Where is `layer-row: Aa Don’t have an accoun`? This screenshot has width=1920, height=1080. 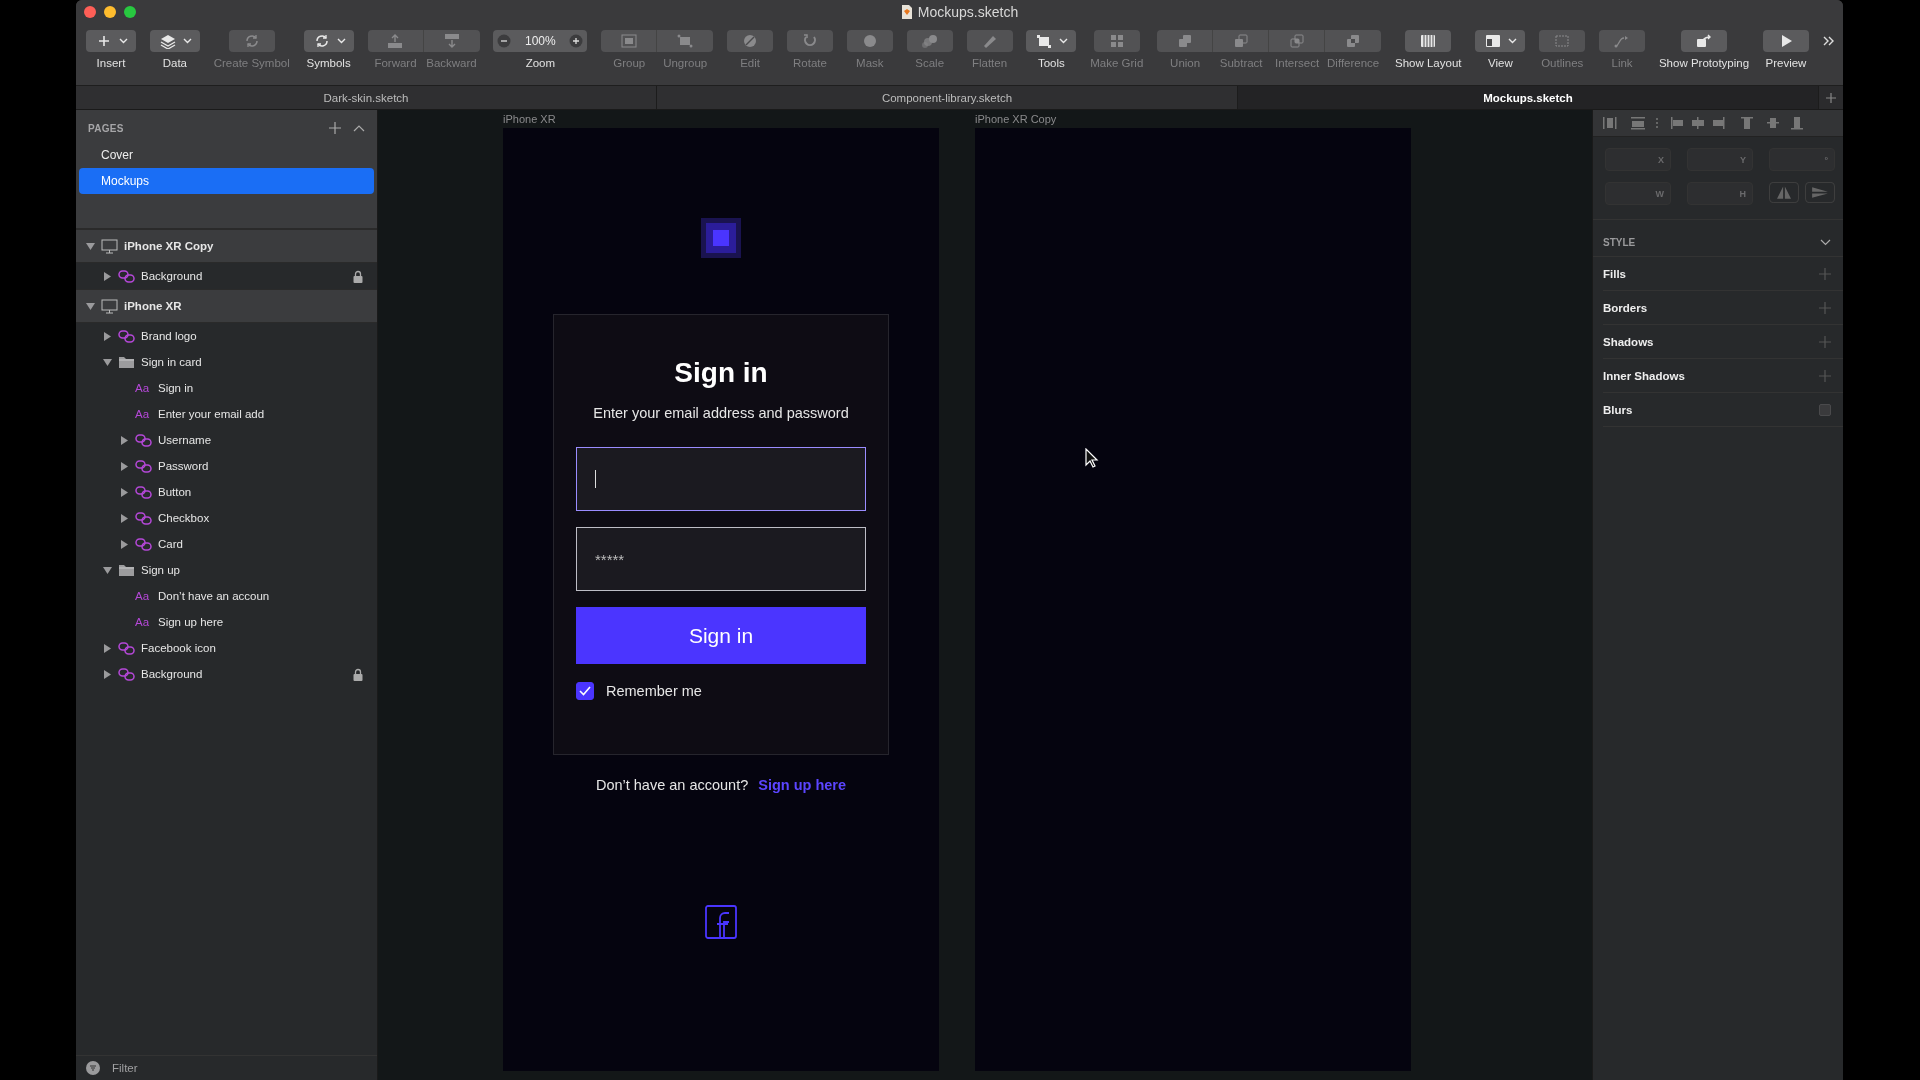 layer-row: Aa Don’t have an accoun is located at coordinates (226, 596).